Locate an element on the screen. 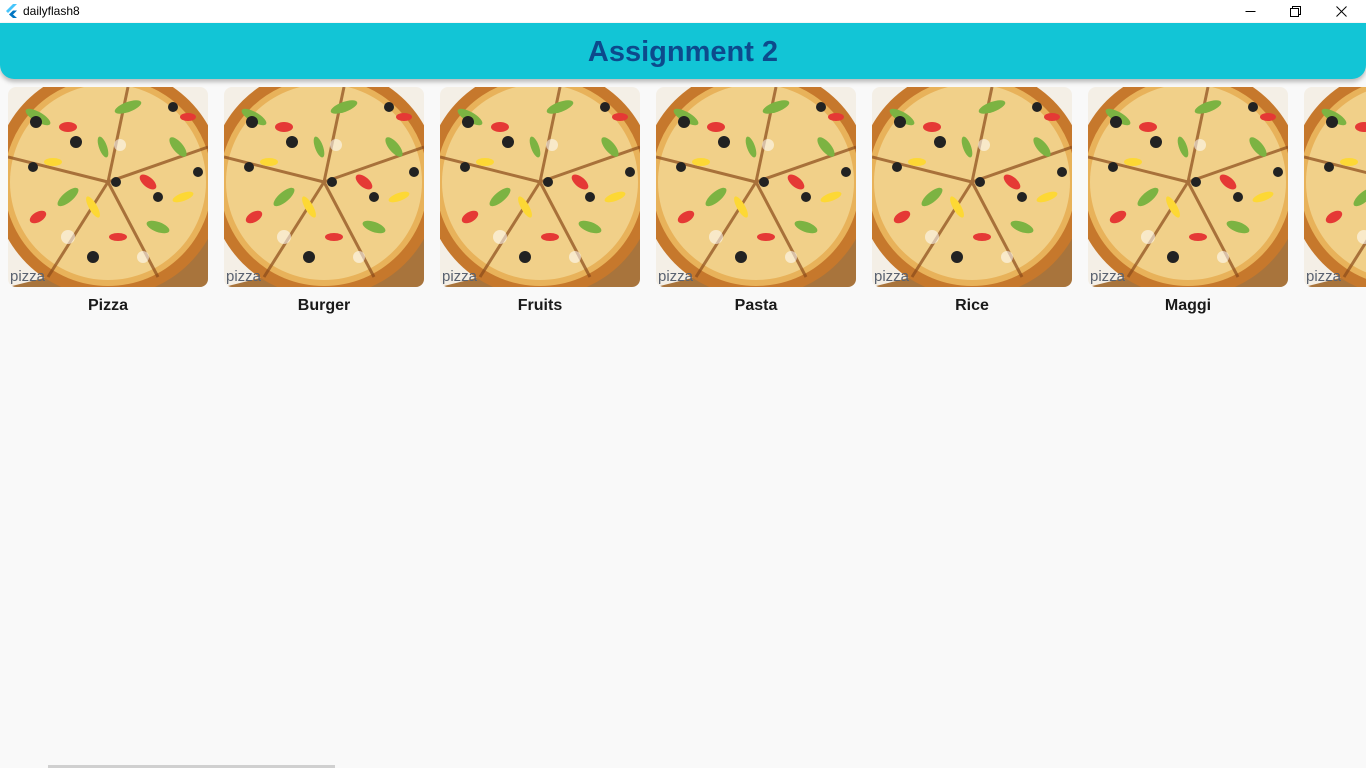 Image resolution: width=1366 pixels, height=768 pixels. food-card-label: Rice is located at coordinates (972, 305).